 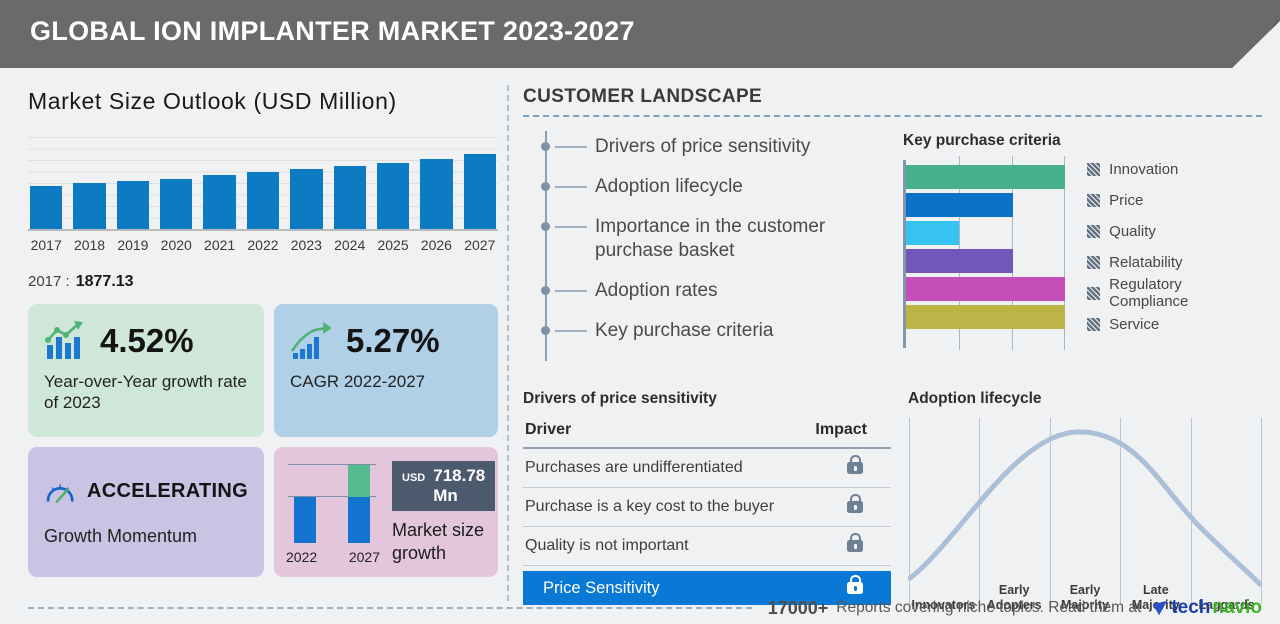 I want to click on yoy-caption: Year-over-Year growth rate of 2023, so click(x=145, y=392).